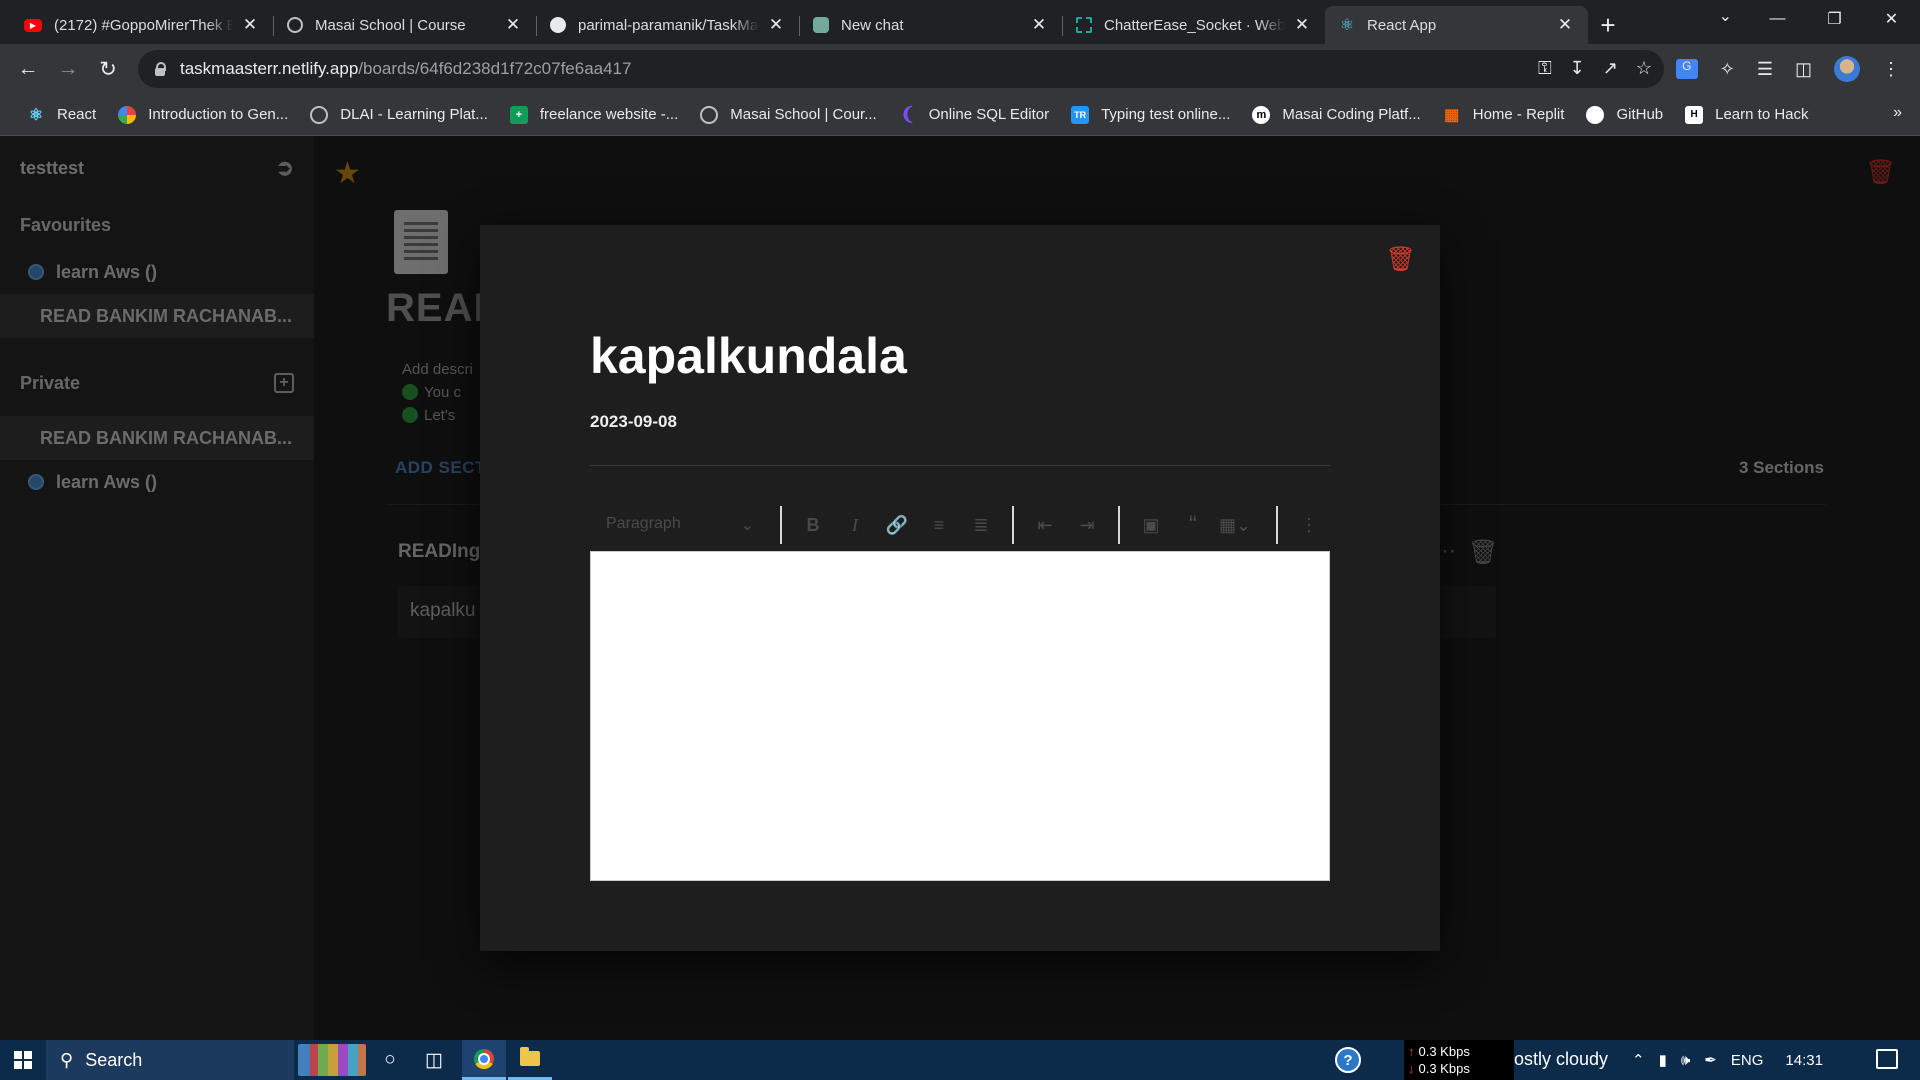 The image size is (1920, 1080). I want to click on google-cloud-icon, so click(127, 114).